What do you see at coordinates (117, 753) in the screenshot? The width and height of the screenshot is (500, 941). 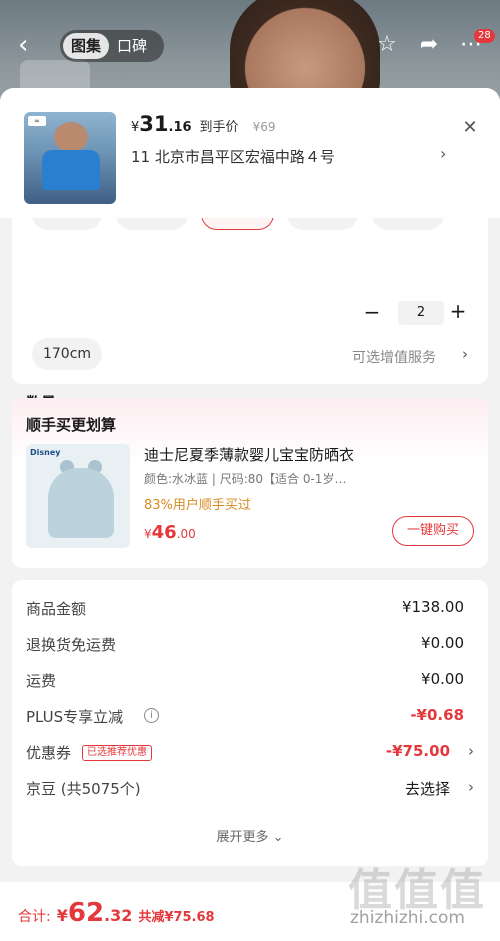 I see `coupon-tag: 已选推荐优惠` at bounding box center [117, 753].